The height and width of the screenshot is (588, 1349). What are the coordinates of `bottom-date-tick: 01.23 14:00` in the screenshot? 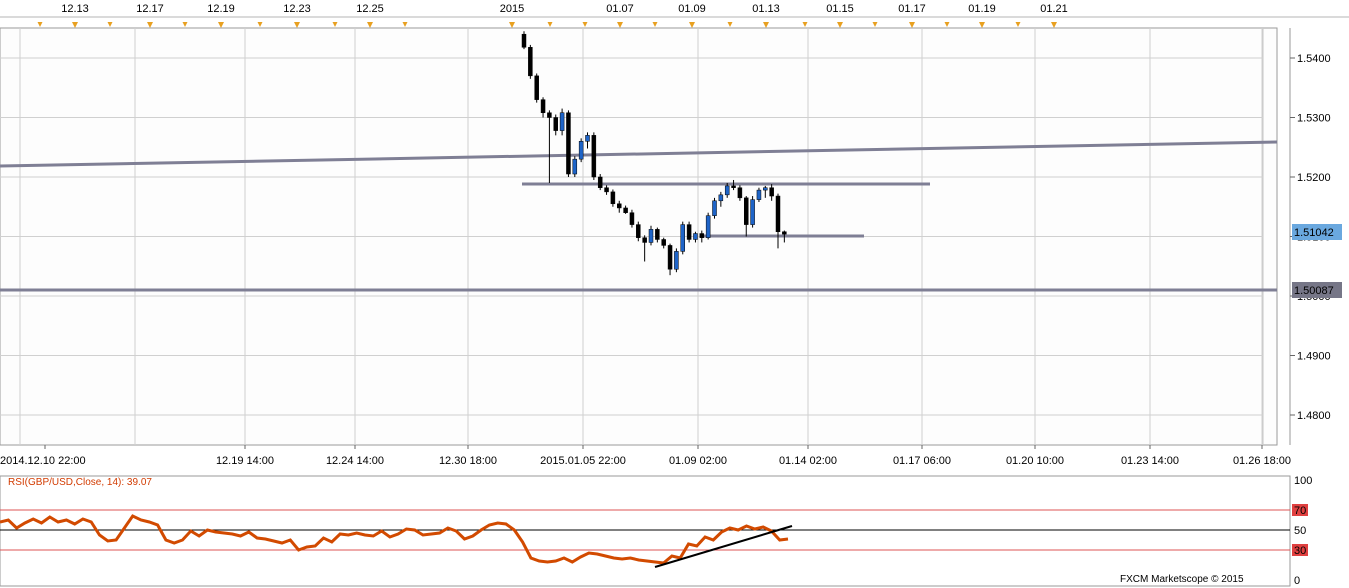 It's located at (1150, 461).